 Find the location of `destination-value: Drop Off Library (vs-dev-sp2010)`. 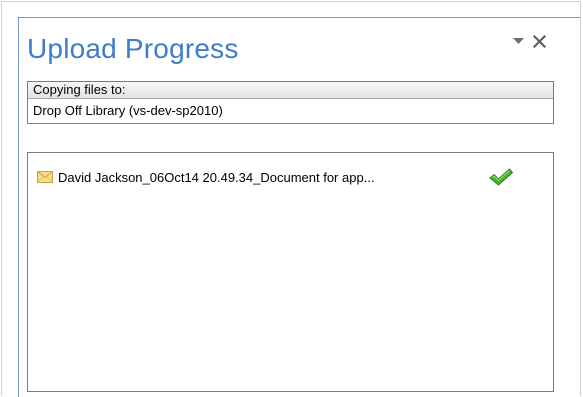

destination-value: Drop Off Library (vs-dev-sp2010) is located at coordinates (128, 110).